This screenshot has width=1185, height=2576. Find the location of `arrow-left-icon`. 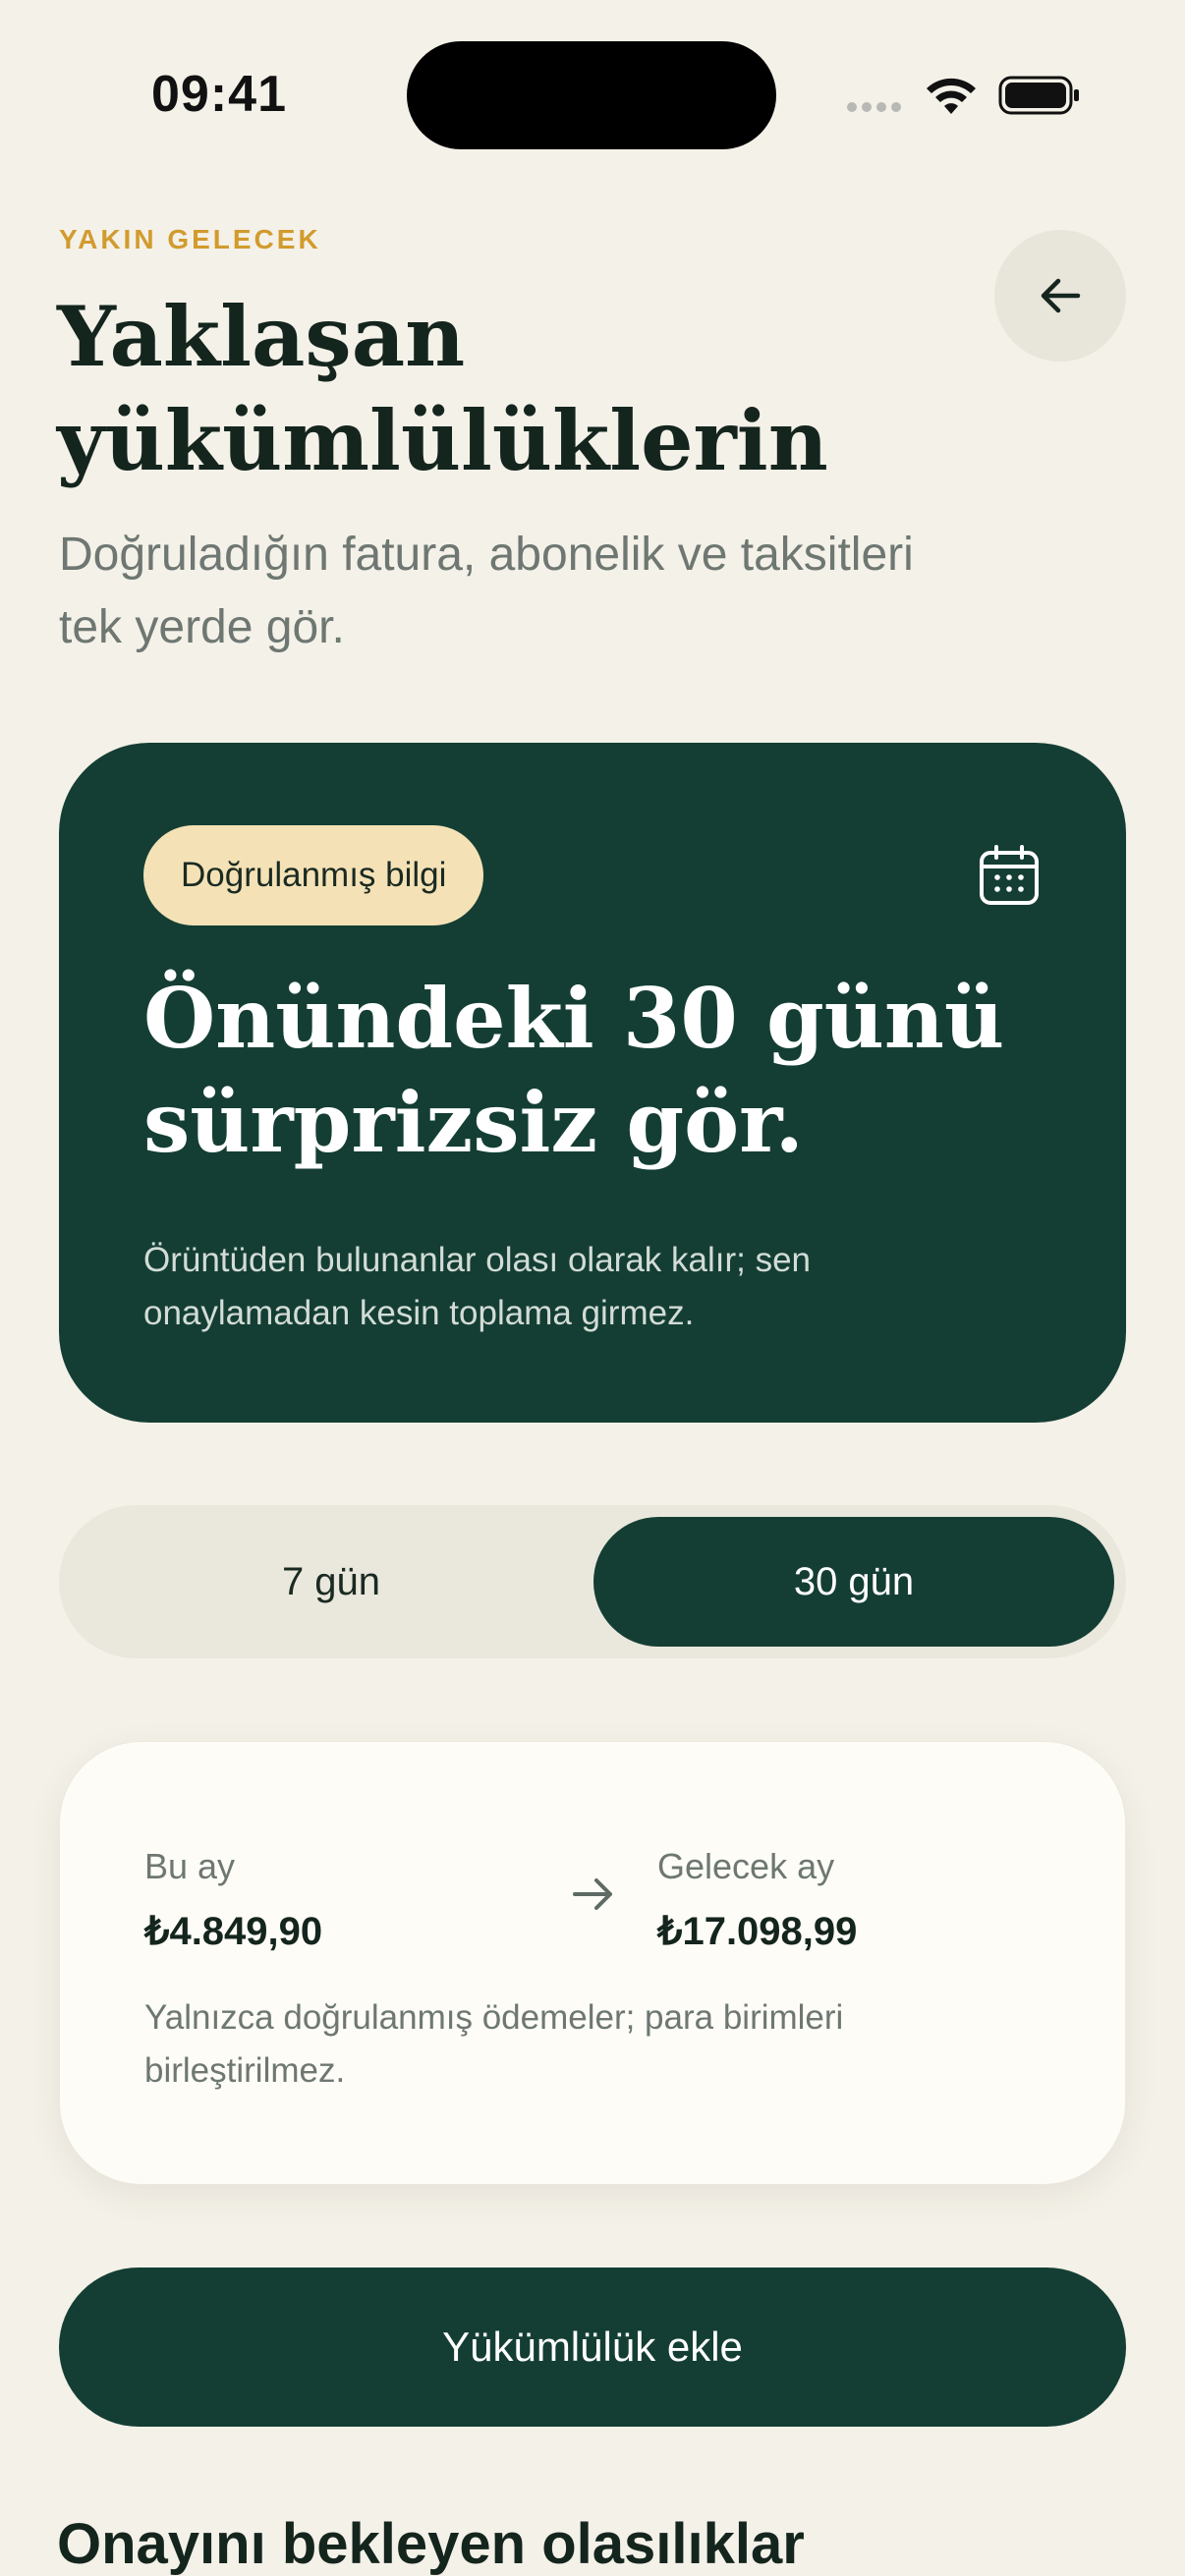

arrow-left-icon is located at coordinates (1061, 295).